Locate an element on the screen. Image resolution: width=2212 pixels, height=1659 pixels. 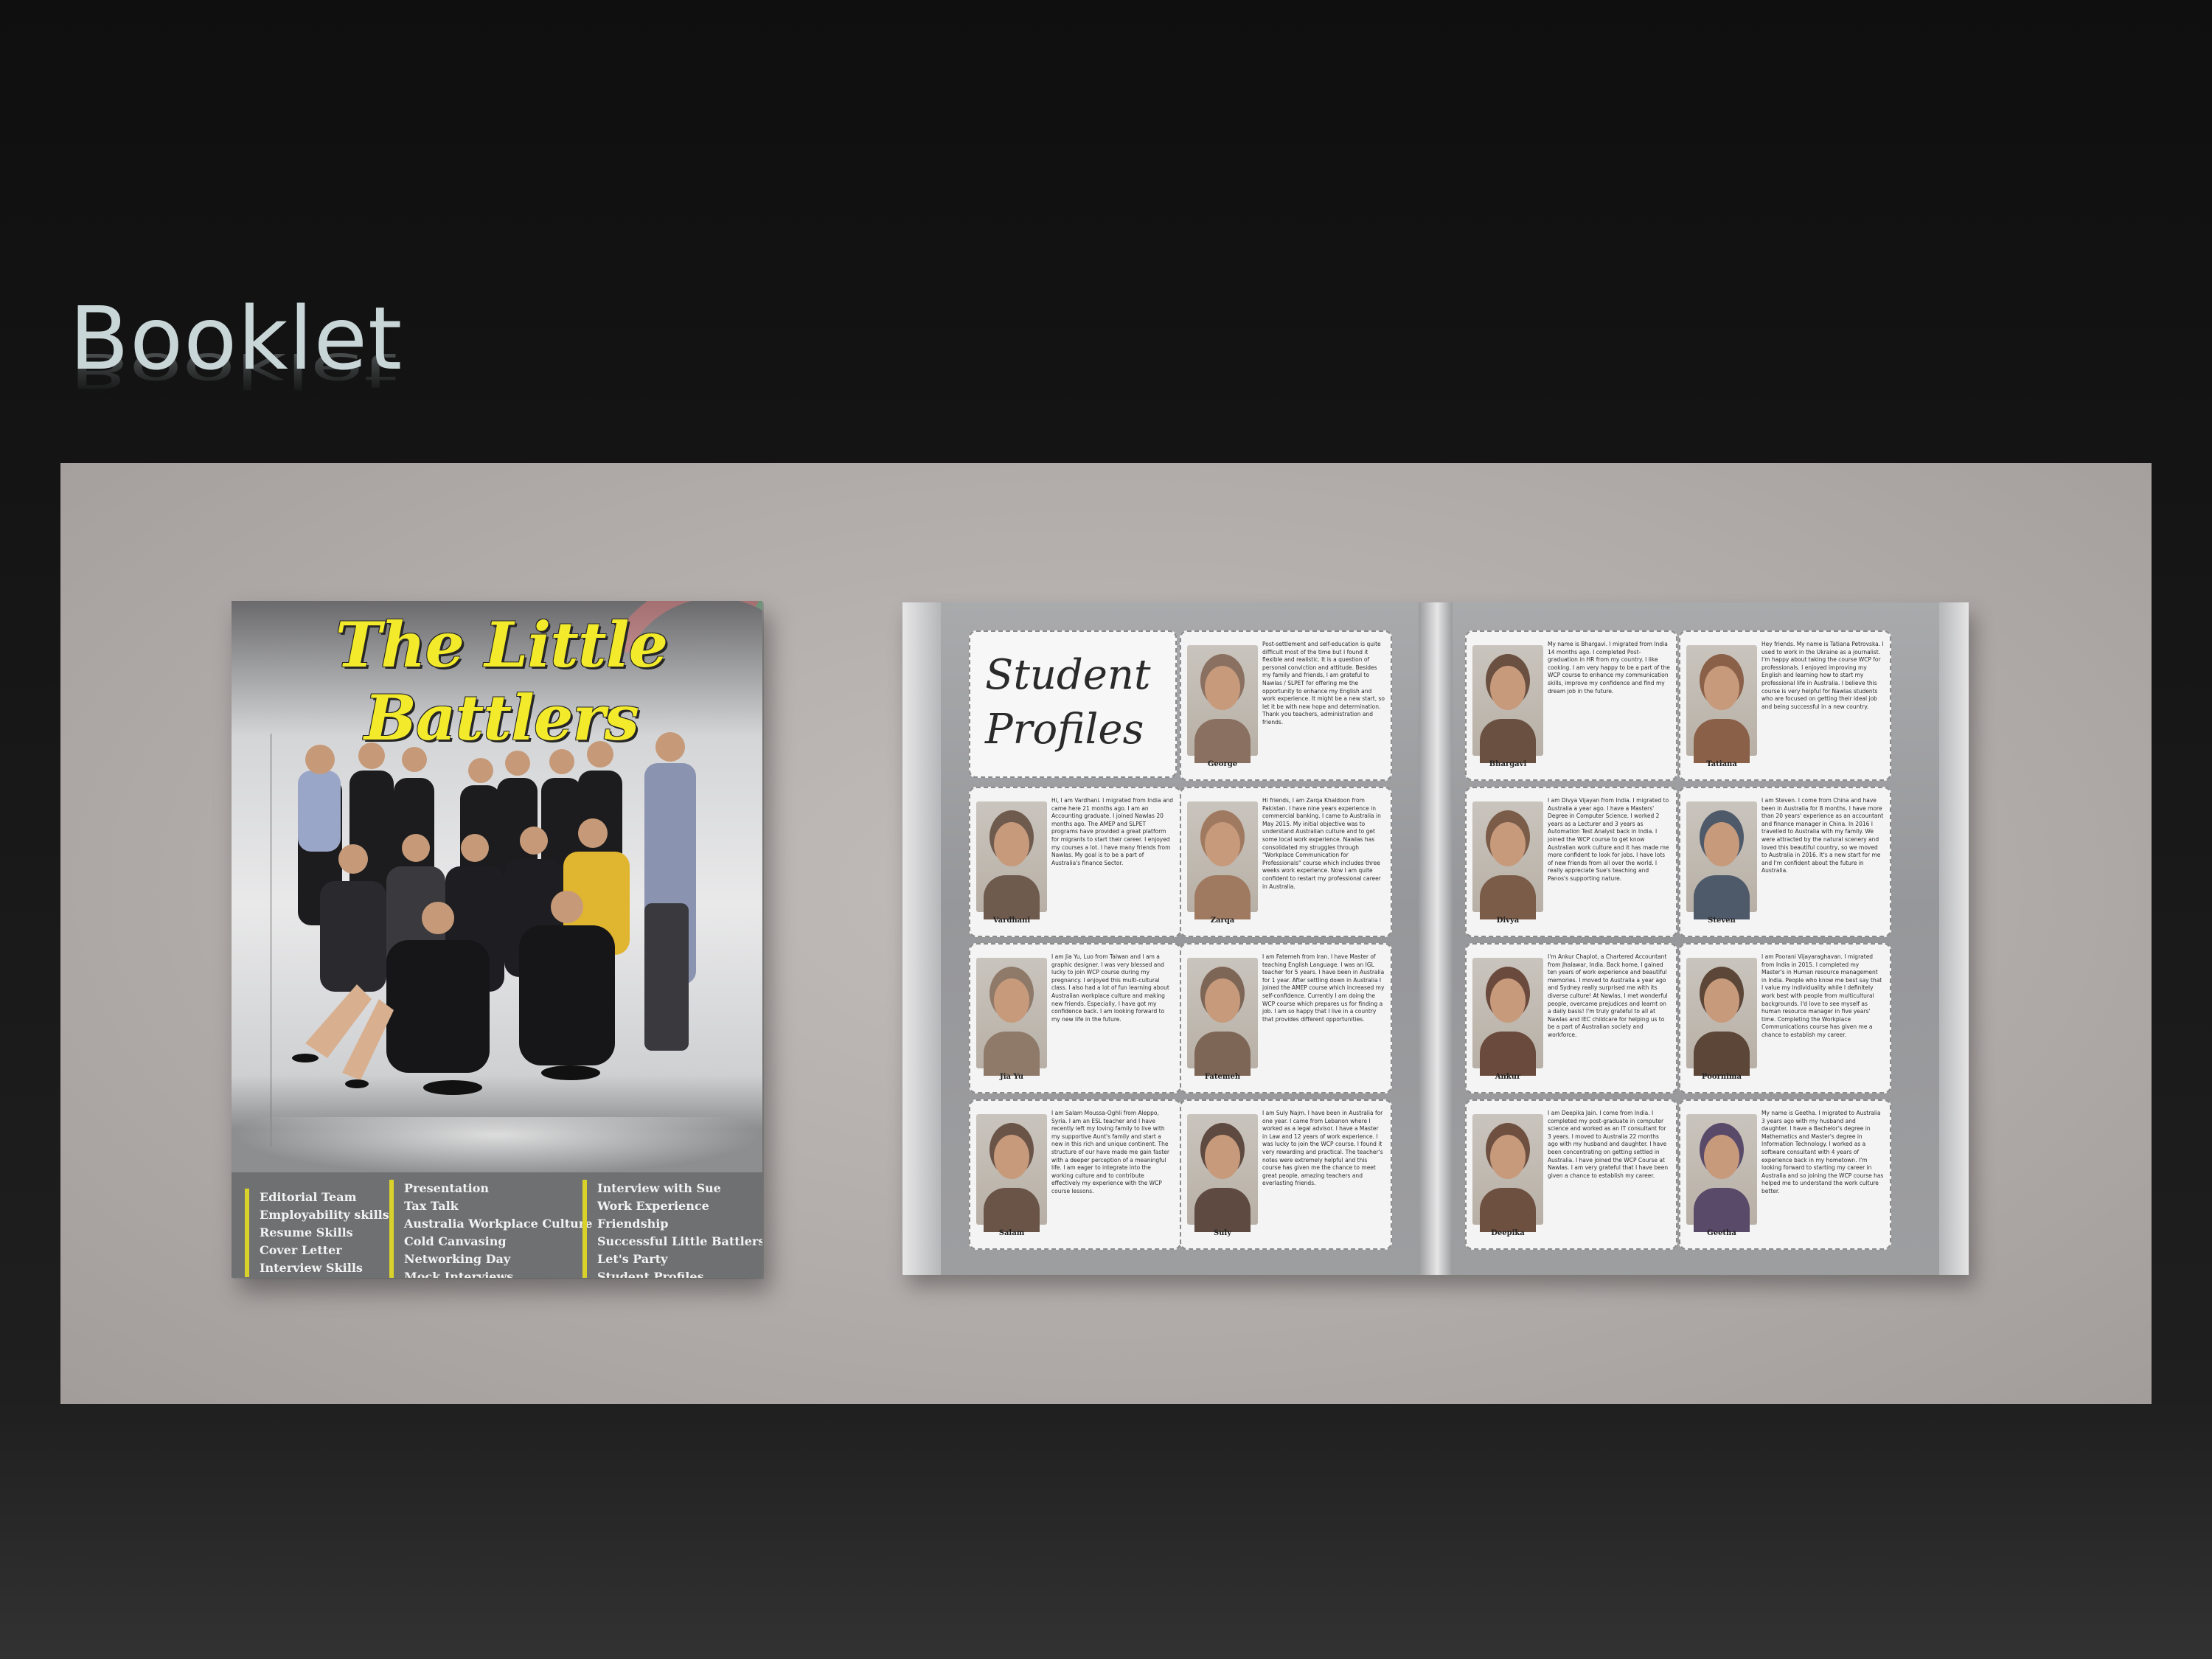
student-profiles-heading-card: Student Profiles is located at coordinates (1073, 704).